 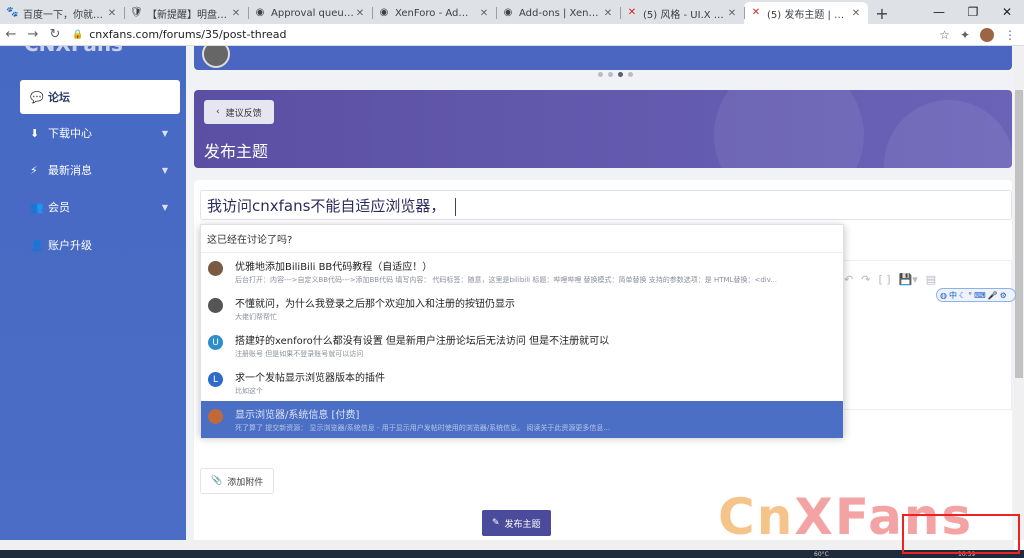 I want to click on lock-icon: 🔒, so click(x=78, y=34).